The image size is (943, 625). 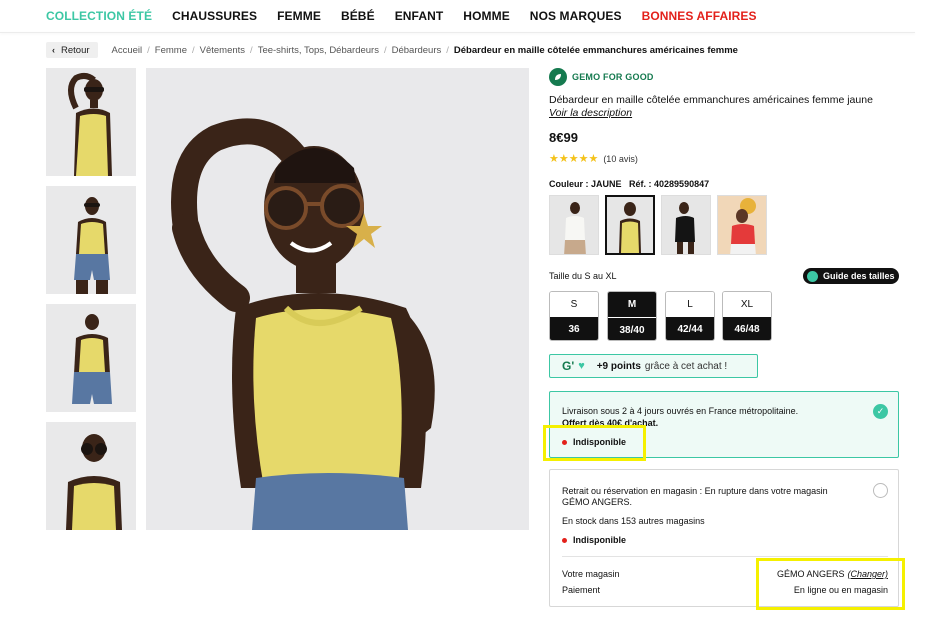 What do you see at coordinates (581, 590) in the screenshot?
I see `payment-key: Paiement` at bounding box center [581, 590].